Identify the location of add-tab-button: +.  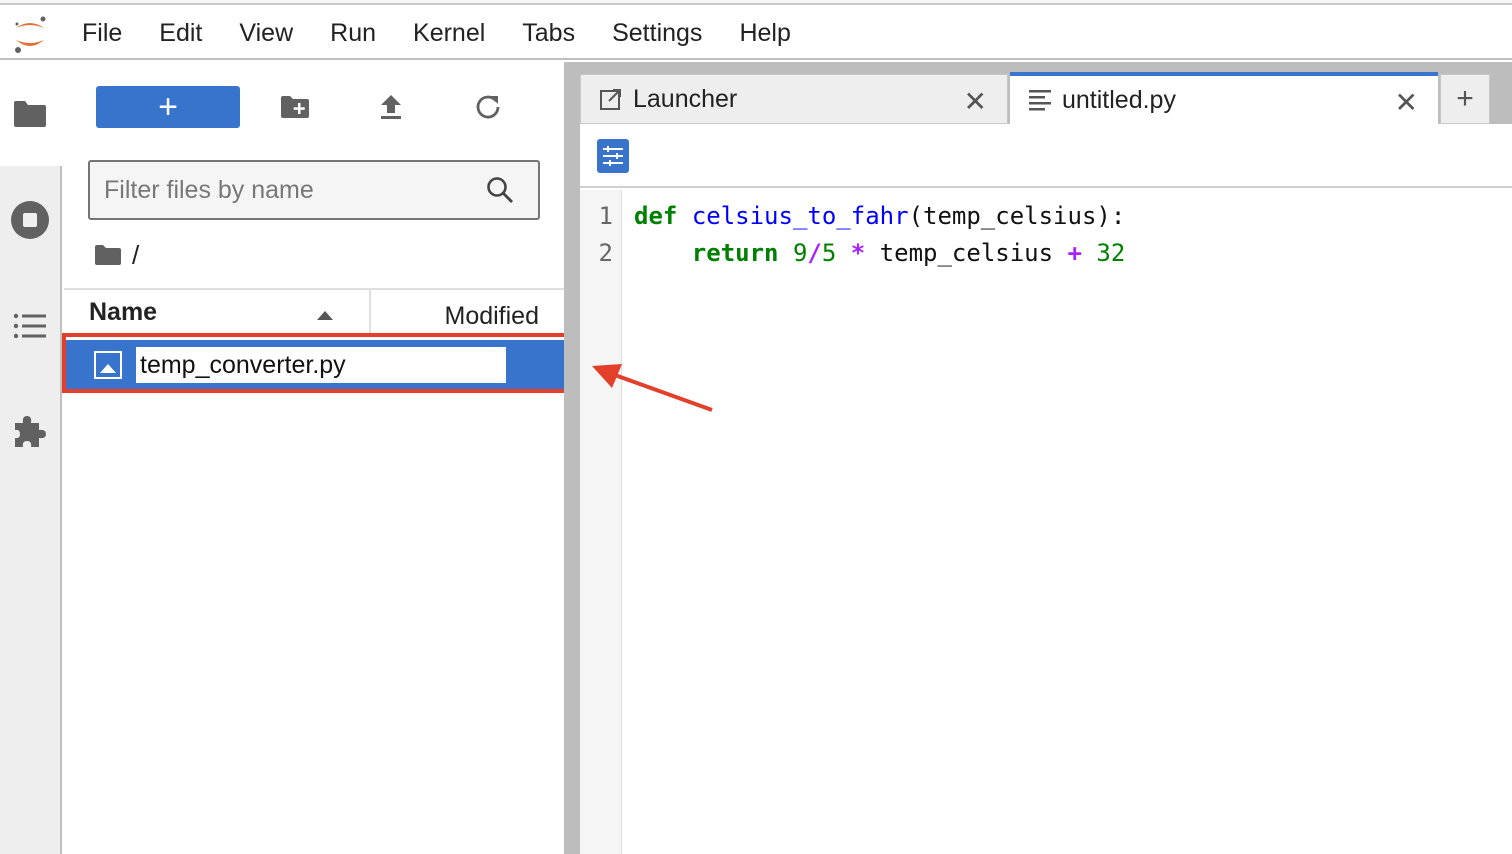
(1465, 99).